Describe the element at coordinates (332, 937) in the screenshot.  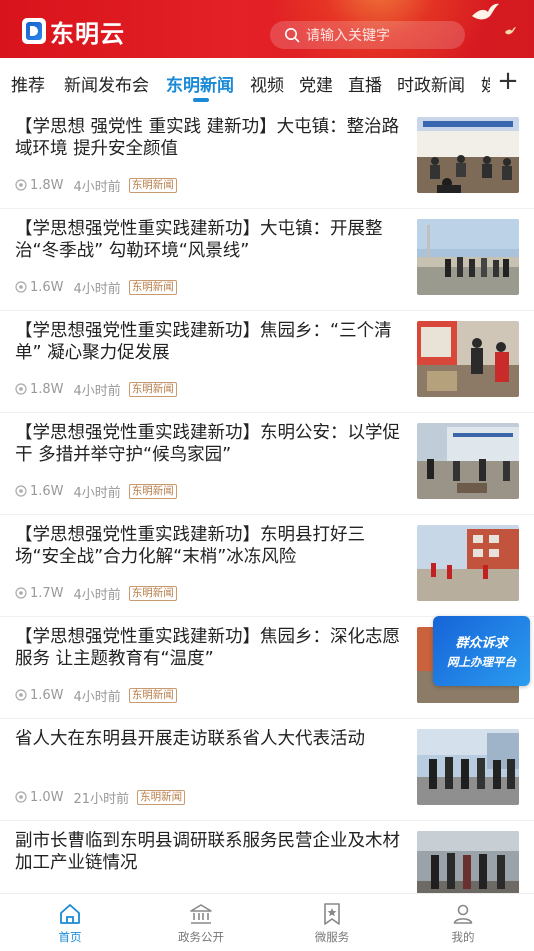
I see `nav-micro-service-label: 微服务` at that location.